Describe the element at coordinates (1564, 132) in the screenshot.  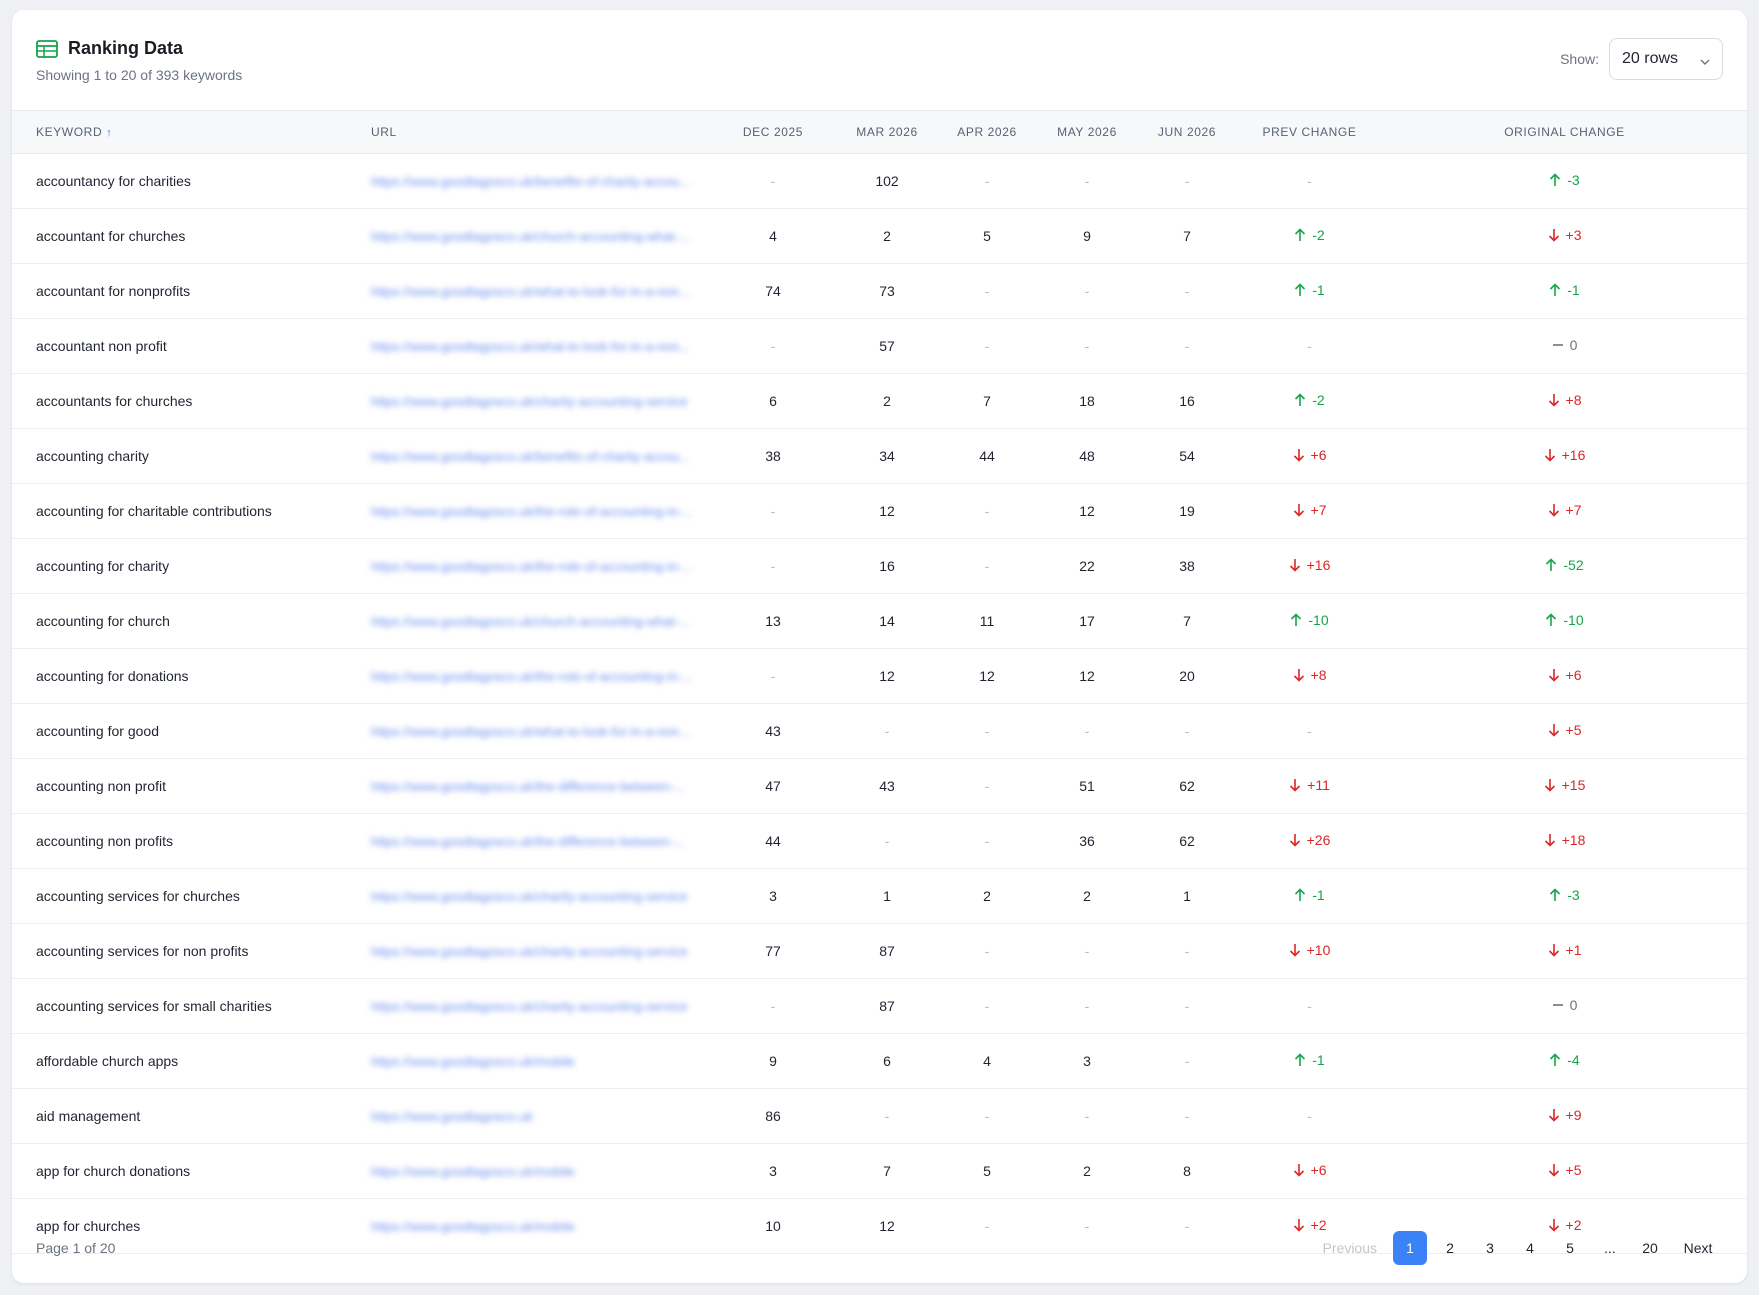
I see `column-header-original-change: ORIGINAL CHANGE` at that location.